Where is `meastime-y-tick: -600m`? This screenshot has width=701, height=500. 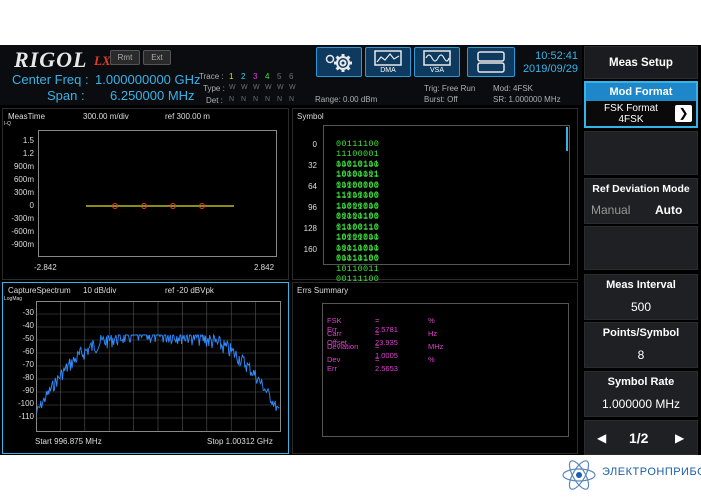
meastime-y-tick: -600m is located at coordinates (22, 231).